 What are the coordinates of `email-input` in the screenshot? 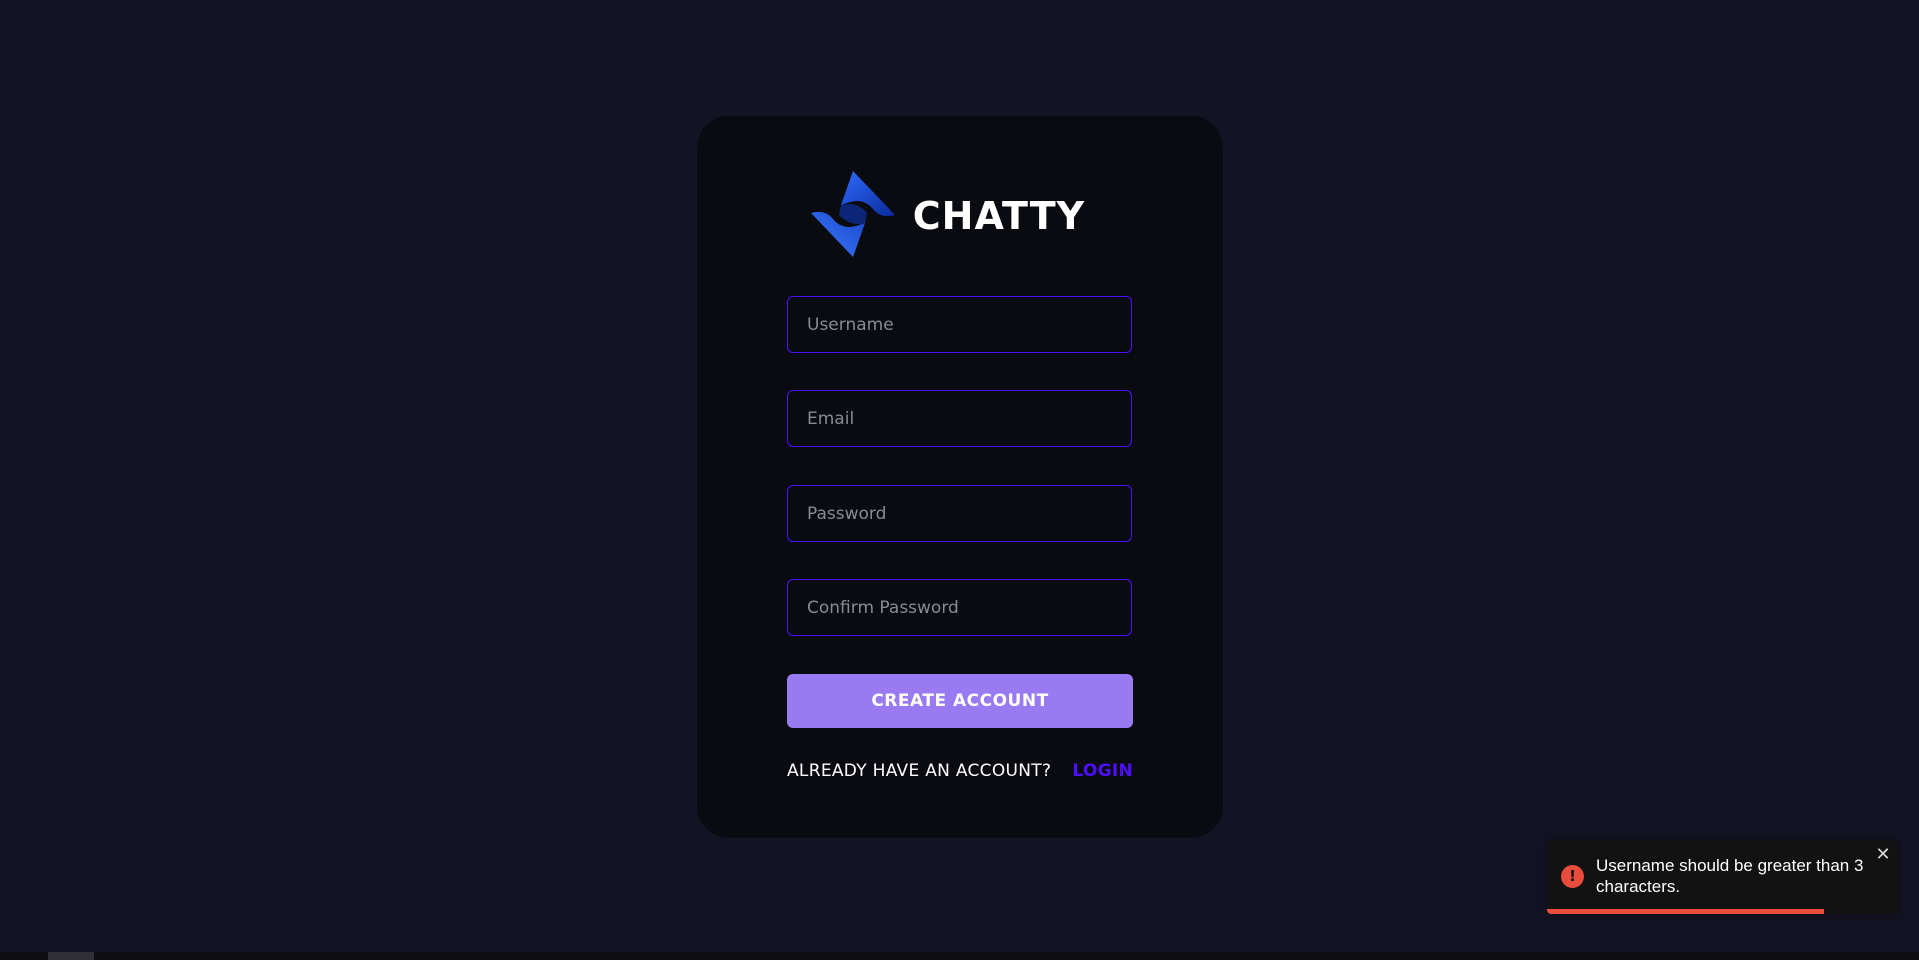 It's located at (959, 418).